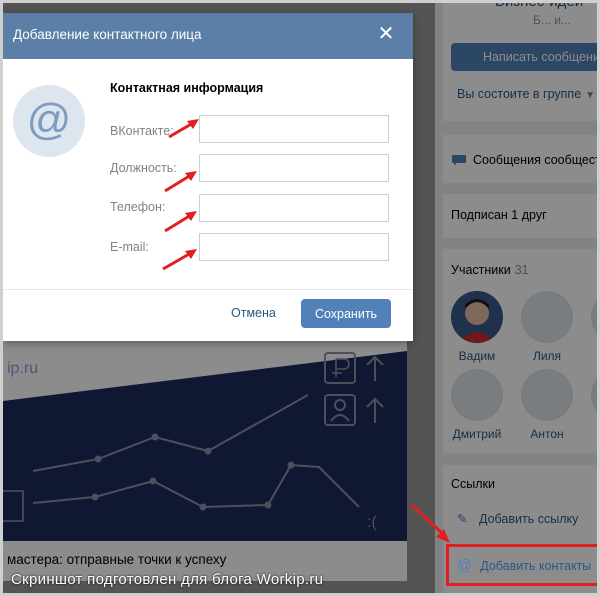  What do you see at coordinates (294, 247) in the screenshot?
I see `email-field` at bounding box center [294, 247].